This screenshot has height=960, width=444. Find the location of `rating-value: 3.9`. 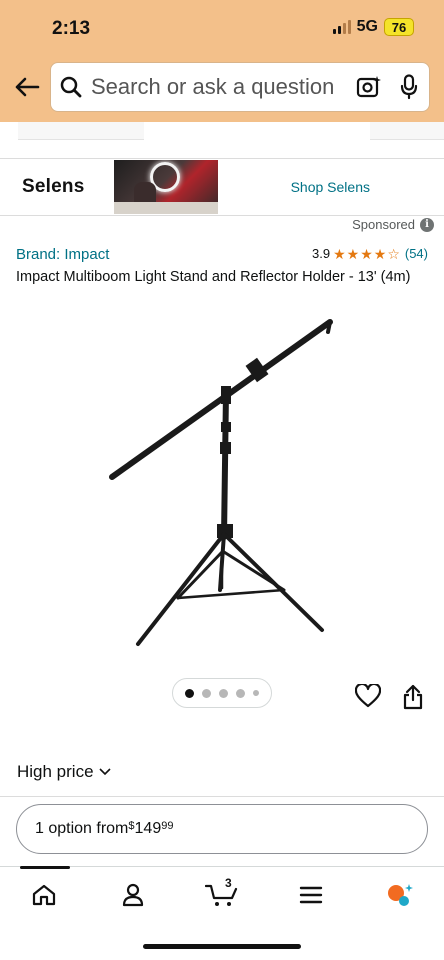

rating-value: 3.9 is located at coordinates (321, 253).